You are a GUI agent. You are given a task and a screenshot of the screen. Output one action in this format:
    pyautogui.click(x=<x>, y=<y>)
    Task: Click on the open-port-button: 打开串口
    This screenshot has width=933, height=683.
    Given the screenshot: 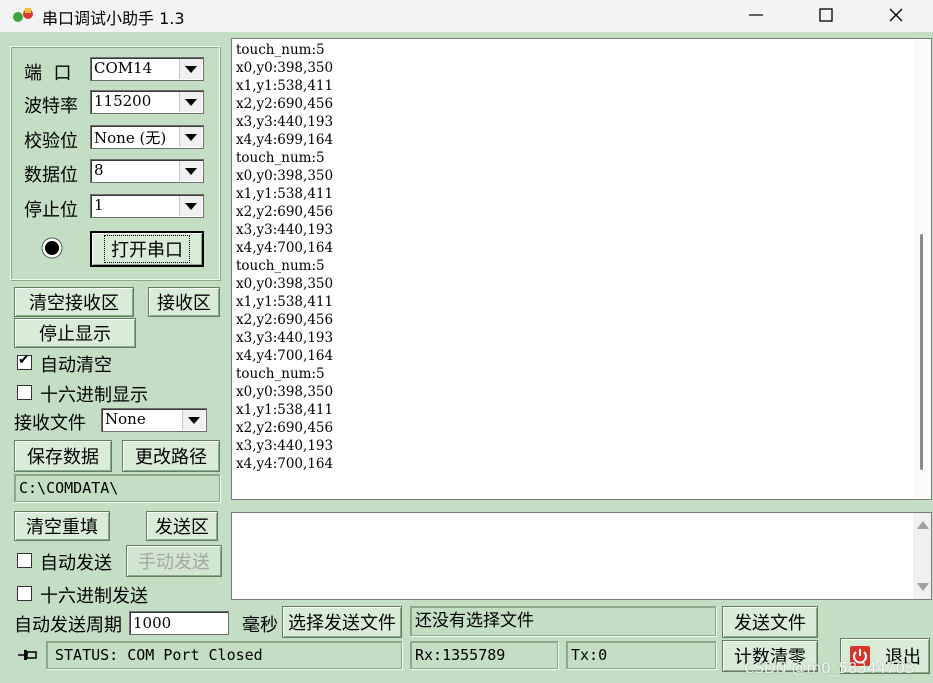 What is the action you would take?
    pyautogui.click(x=147, y=249)
    